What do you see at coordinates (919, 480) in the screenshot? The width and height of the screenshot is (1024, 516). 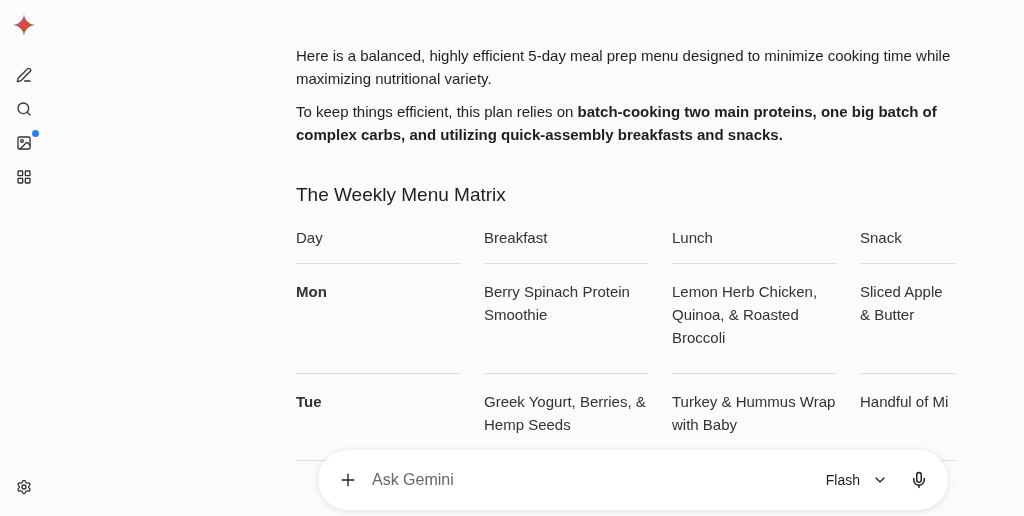 I see `microphone-button` at bounding box center [919, 480].